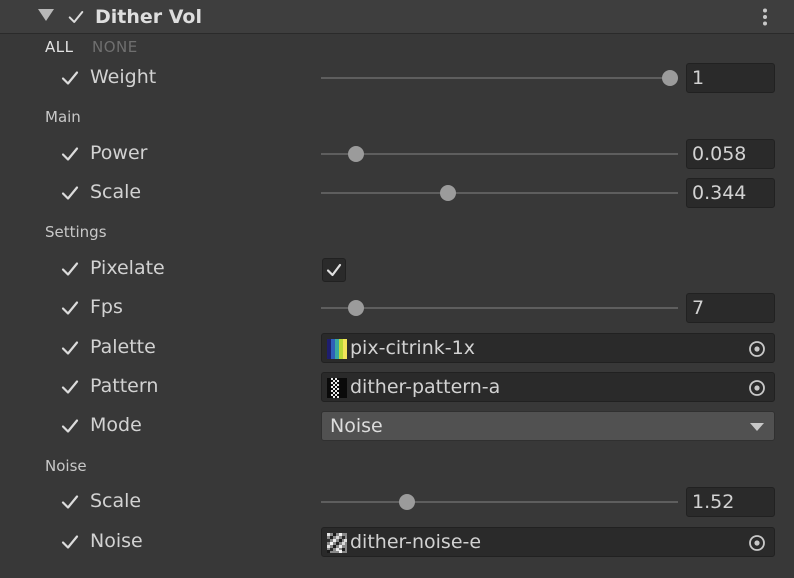  Describe the element at coordinates (116, 541) in the screenshot. I see `noise-texture-label: Noise` at that location.